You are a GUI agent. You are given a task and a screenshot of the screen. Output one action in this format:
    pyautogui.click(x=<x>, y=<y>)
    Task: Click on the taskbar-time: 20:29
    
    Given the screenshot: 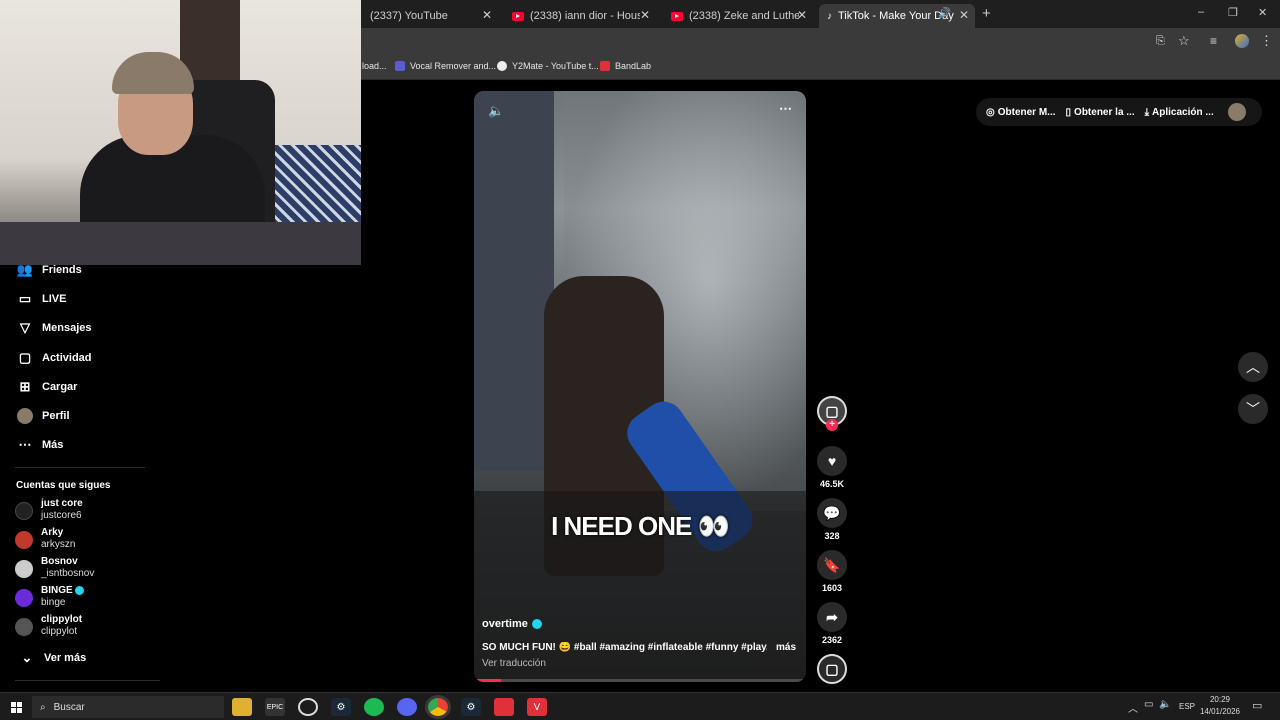 What is the action you would take?
    pyautogui.click(x=1220, y=699)
    